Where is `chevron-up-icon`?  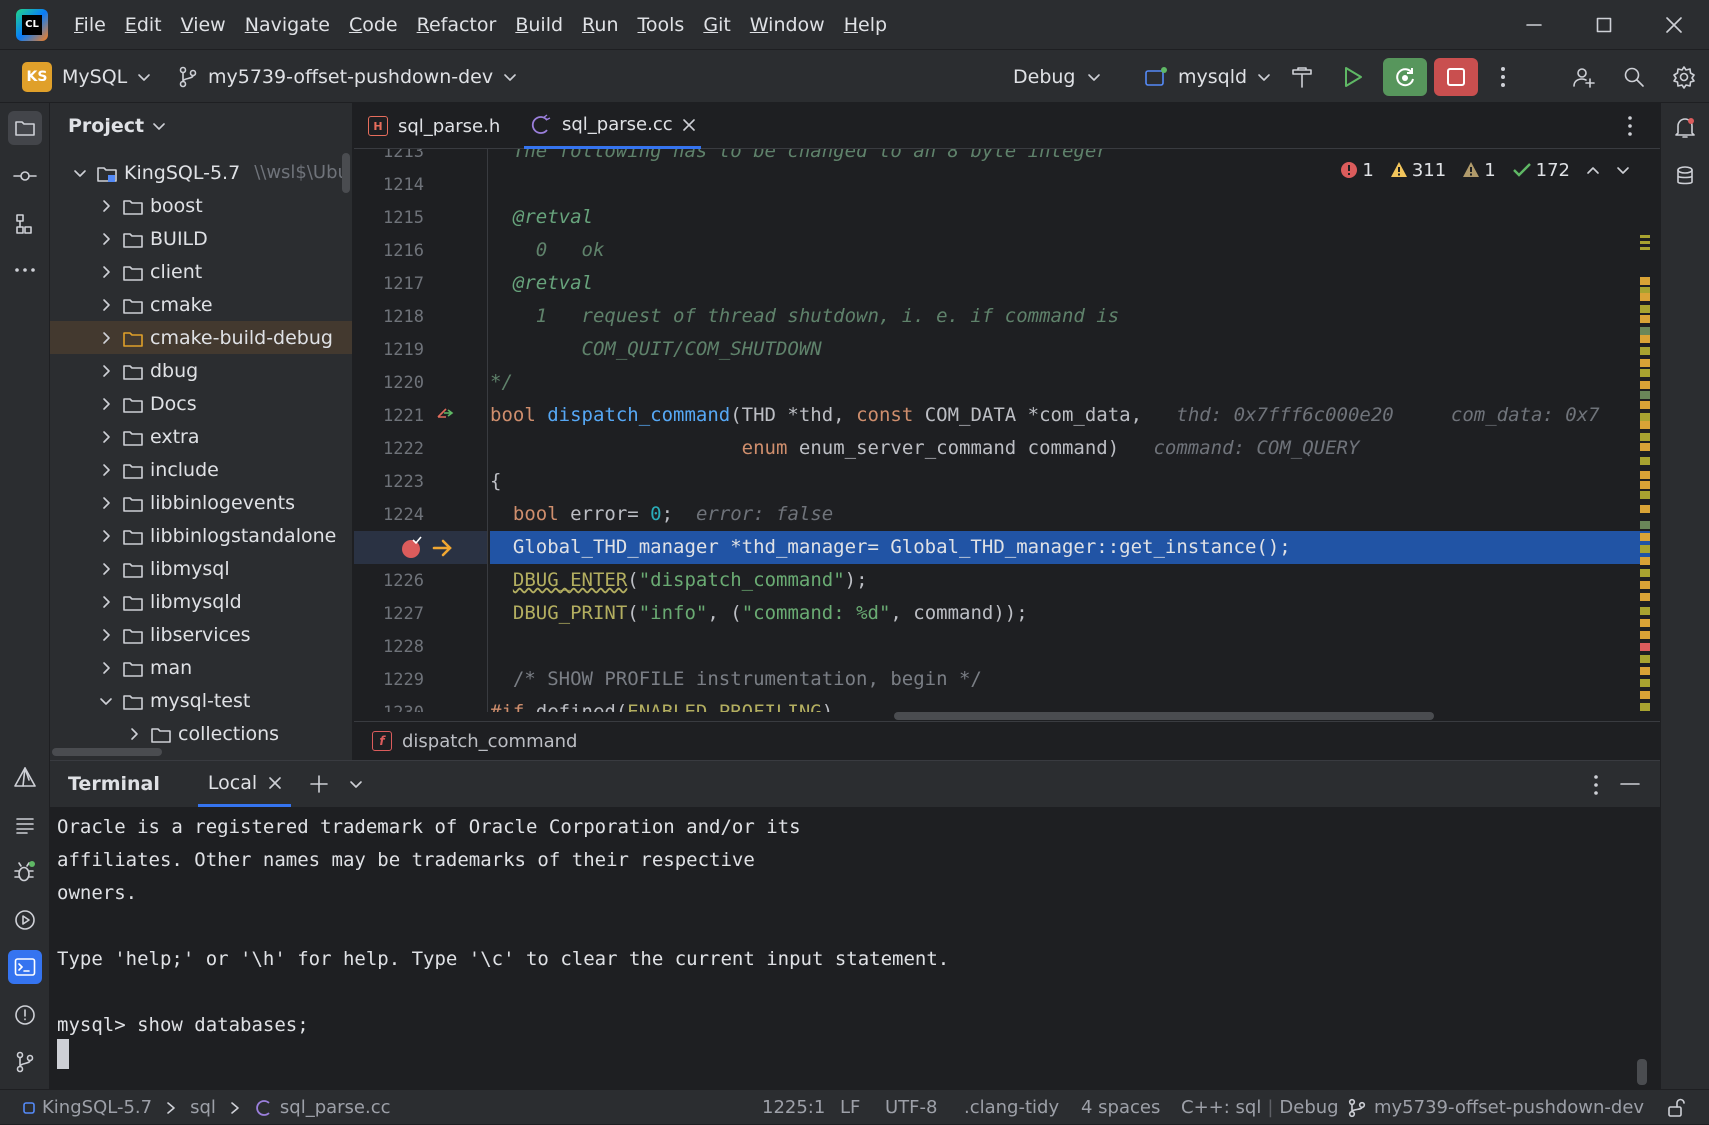
chevron-up-icon is located at coordinates (1593, 170).